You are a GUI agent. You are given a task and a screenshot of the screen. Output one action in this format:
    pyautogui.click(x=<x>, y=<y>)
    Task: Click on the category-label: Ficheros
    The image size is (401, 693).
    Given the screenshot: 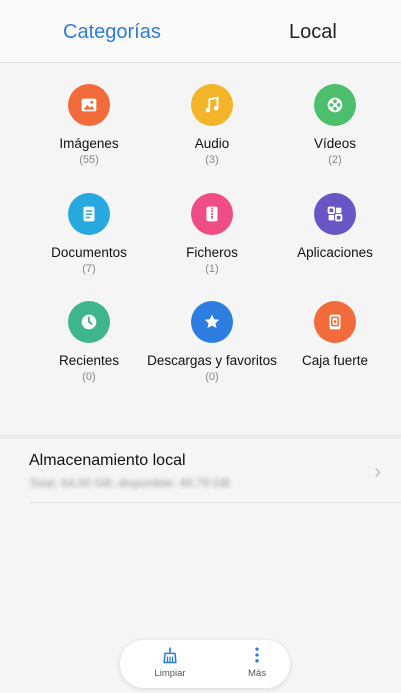 What is the action you would take?
    pyautogui.click(x=212, y=252)
    